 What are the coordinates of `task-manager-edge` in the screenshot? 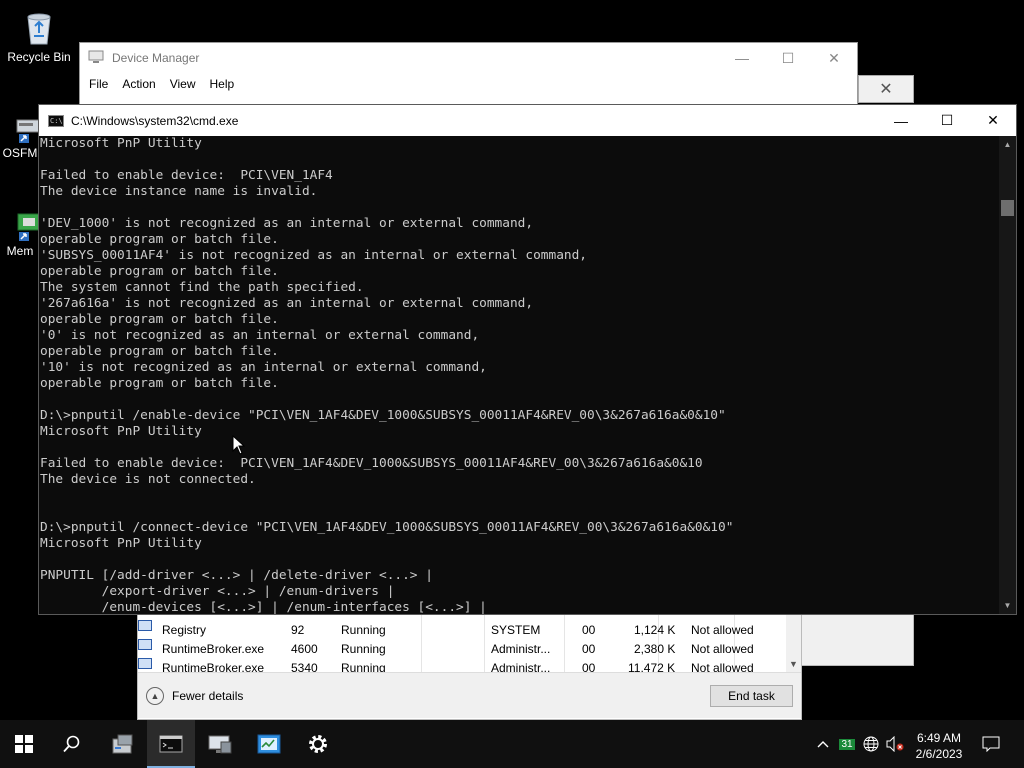 It's located at (857, 640).